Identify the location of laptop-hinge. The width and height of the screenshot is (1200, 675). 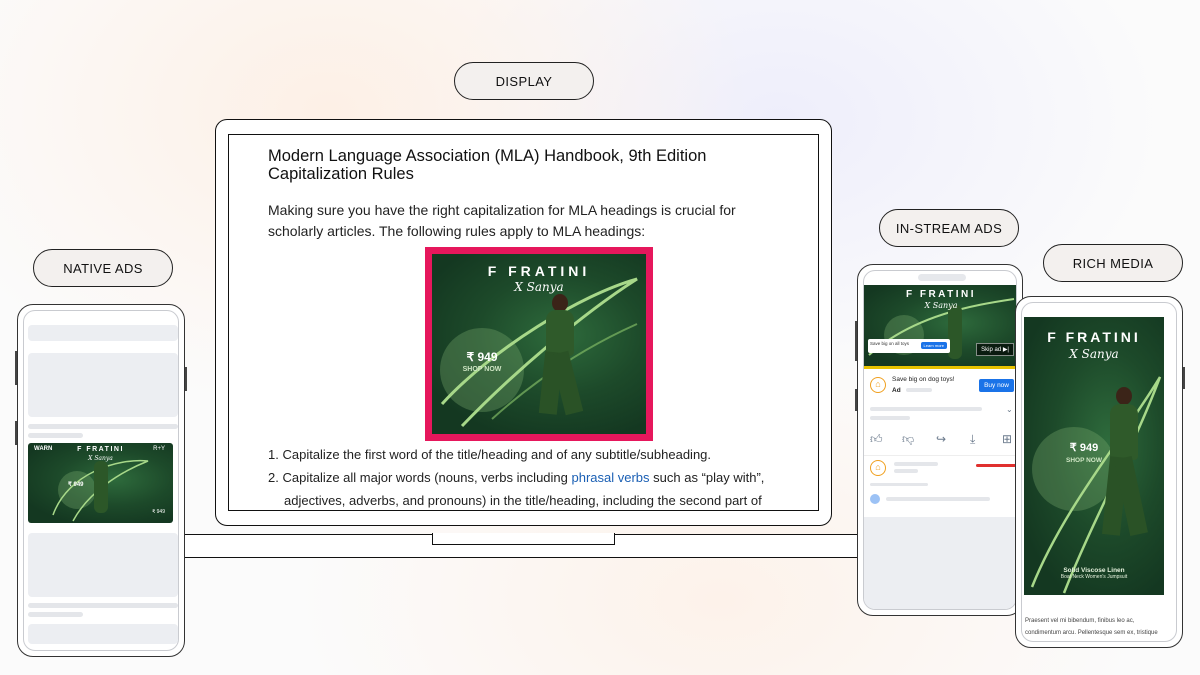
(523, 539).